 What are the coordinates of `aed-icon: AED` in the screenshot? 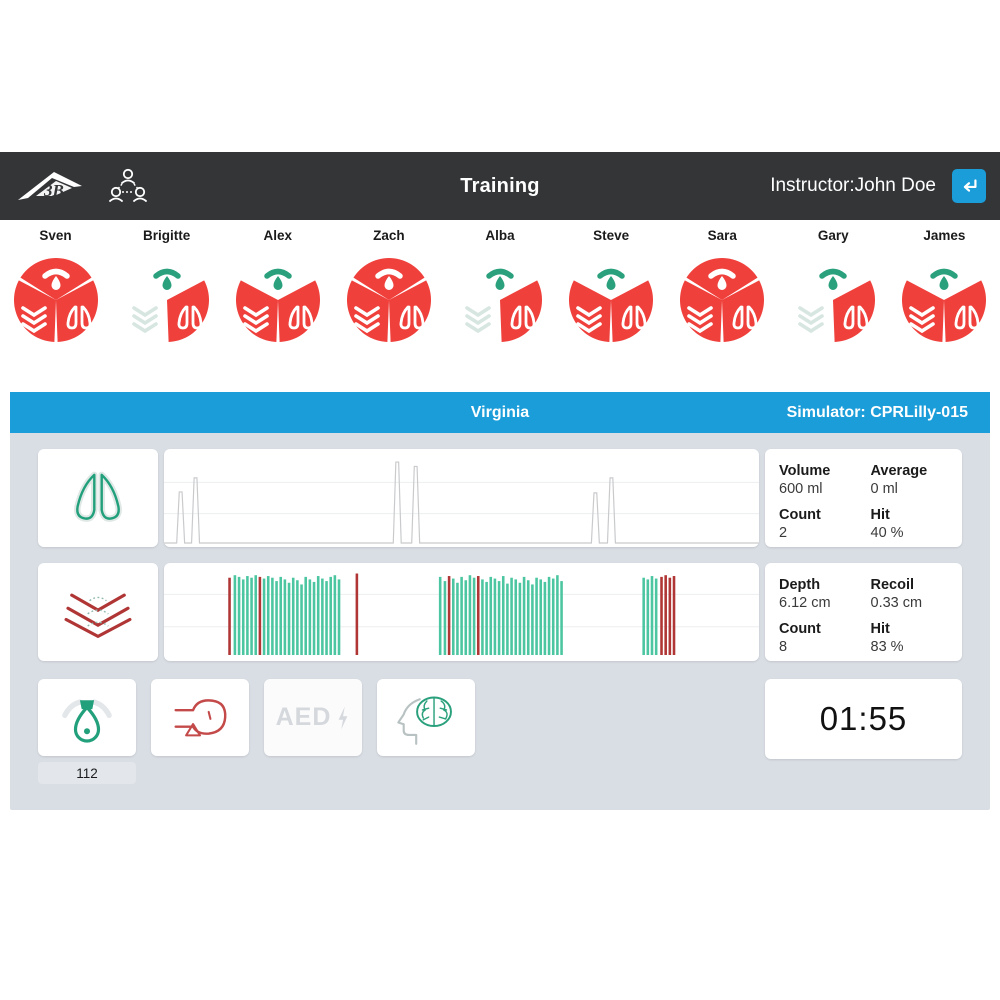 It's located at (313, 717).